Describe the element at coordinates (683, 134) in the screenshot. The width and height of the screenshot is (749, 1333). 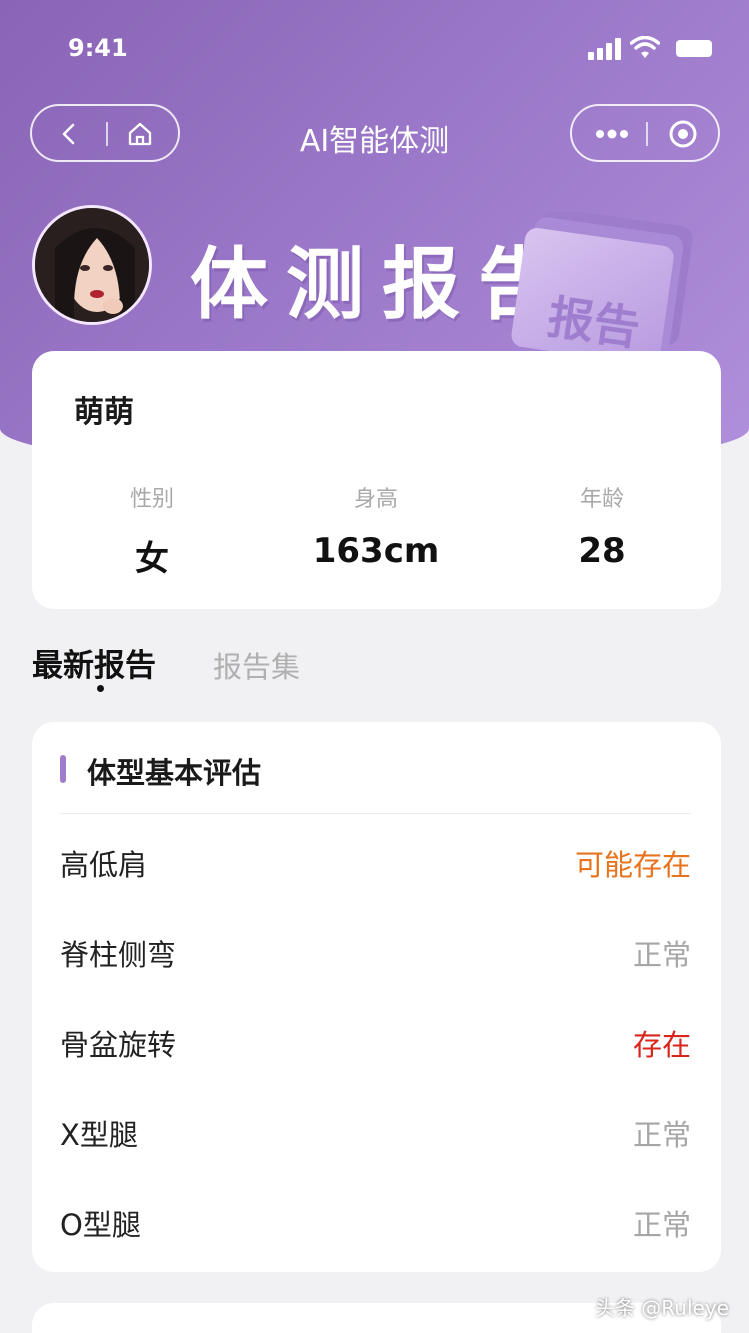
I see `close-mini-program-icon` at that location.